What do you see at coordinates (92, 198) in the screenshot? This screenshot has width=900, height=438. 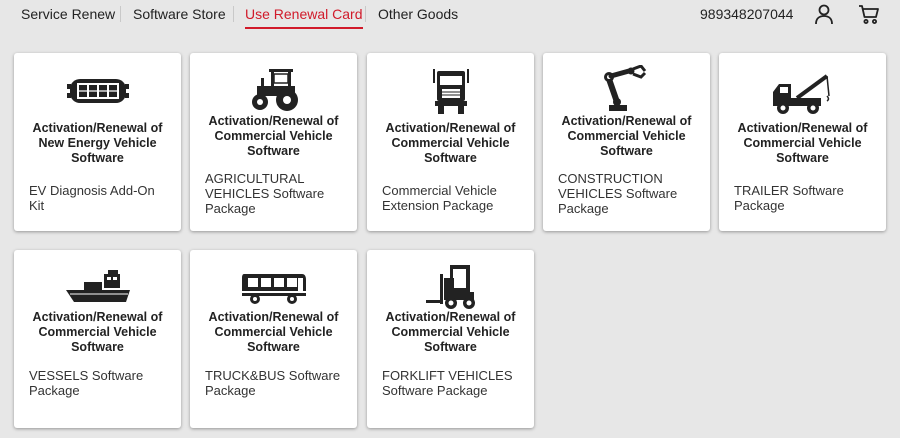 I see `card-description: EV Diagnosis Add-On Kit` at bounding box center [92, 198].